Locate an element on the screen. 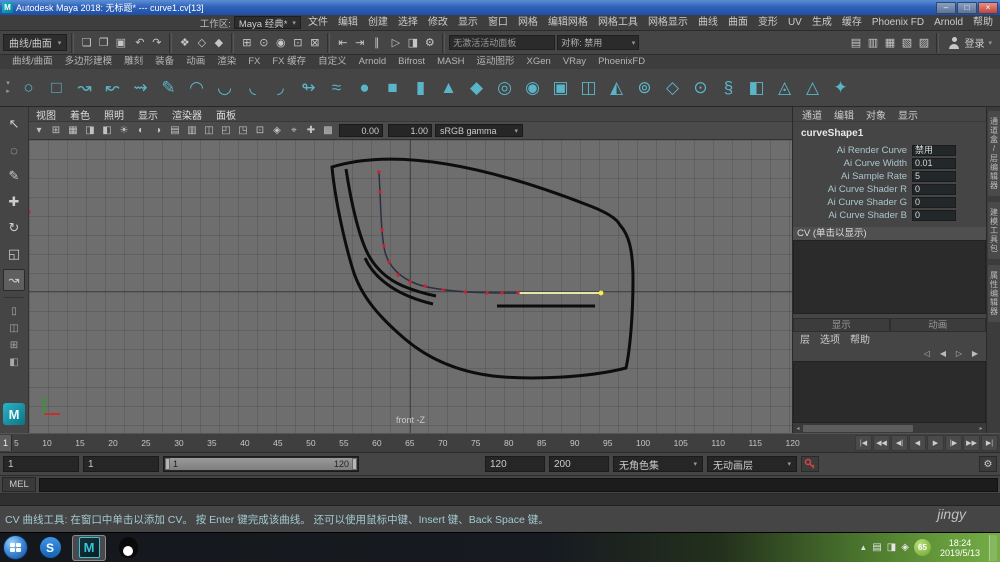  manipulator-icon: ✚ is located at coordinates (311, 130).